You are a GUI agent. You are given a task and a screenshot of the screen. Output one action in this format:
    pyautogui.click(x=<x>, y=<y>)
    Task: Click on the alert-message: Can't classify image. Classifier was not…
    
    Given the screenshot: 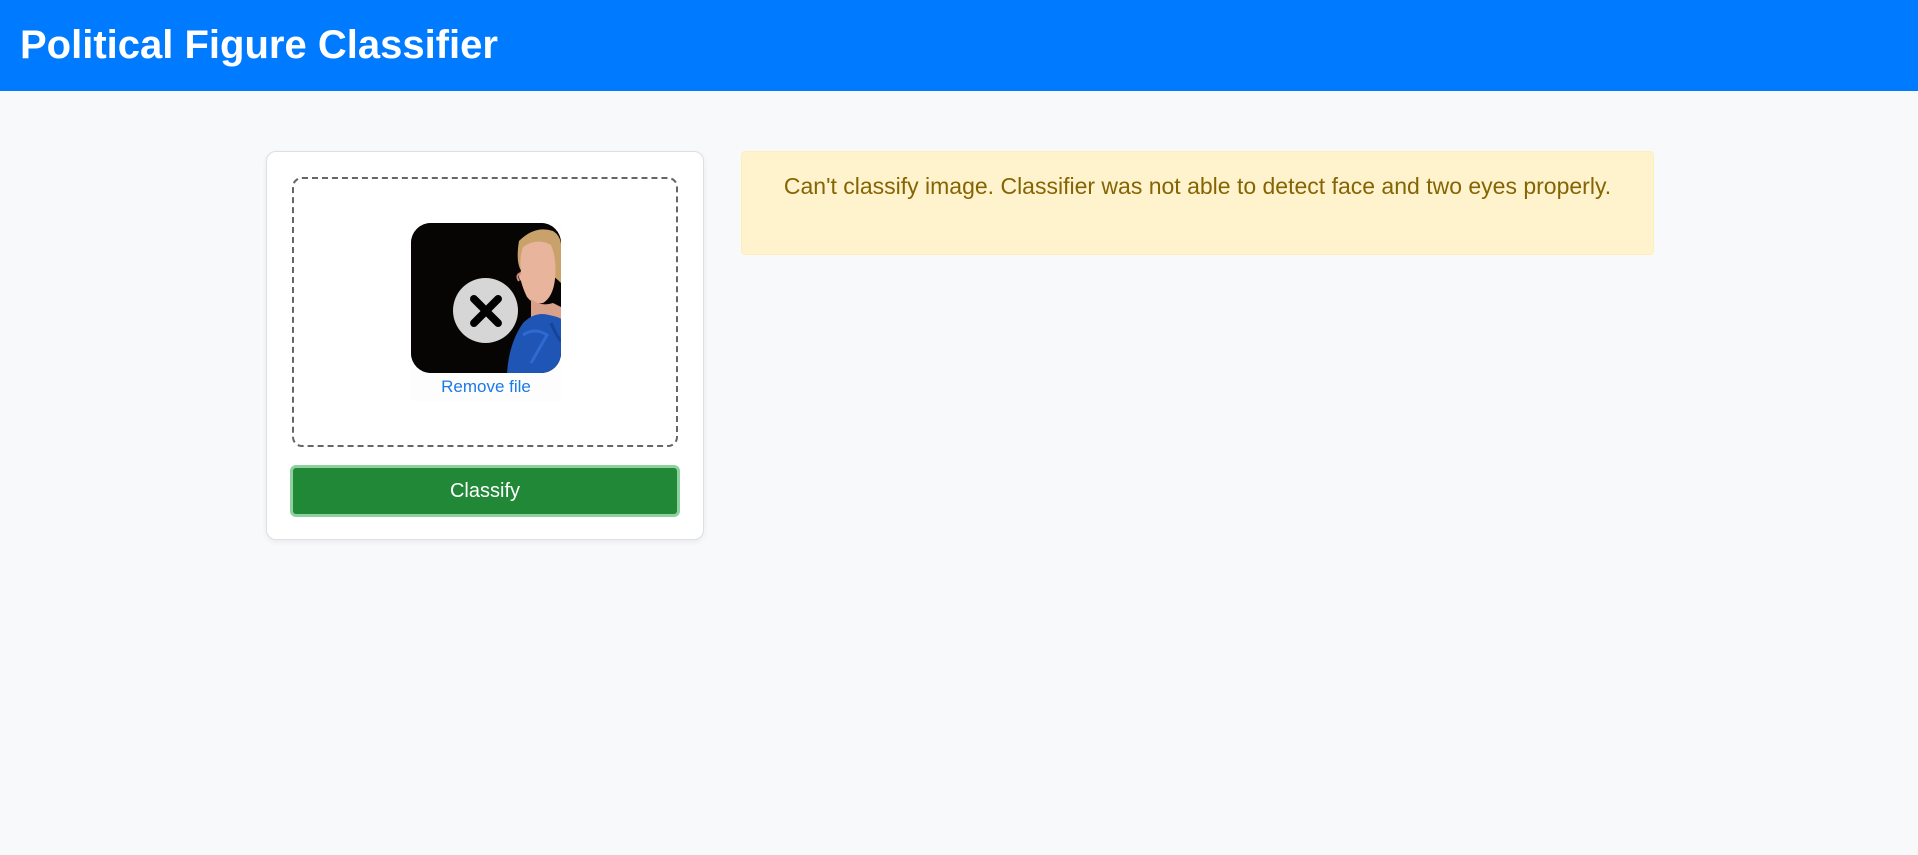 What is the action you would take?
    pyautogui.click(x=1197, y=186)
    